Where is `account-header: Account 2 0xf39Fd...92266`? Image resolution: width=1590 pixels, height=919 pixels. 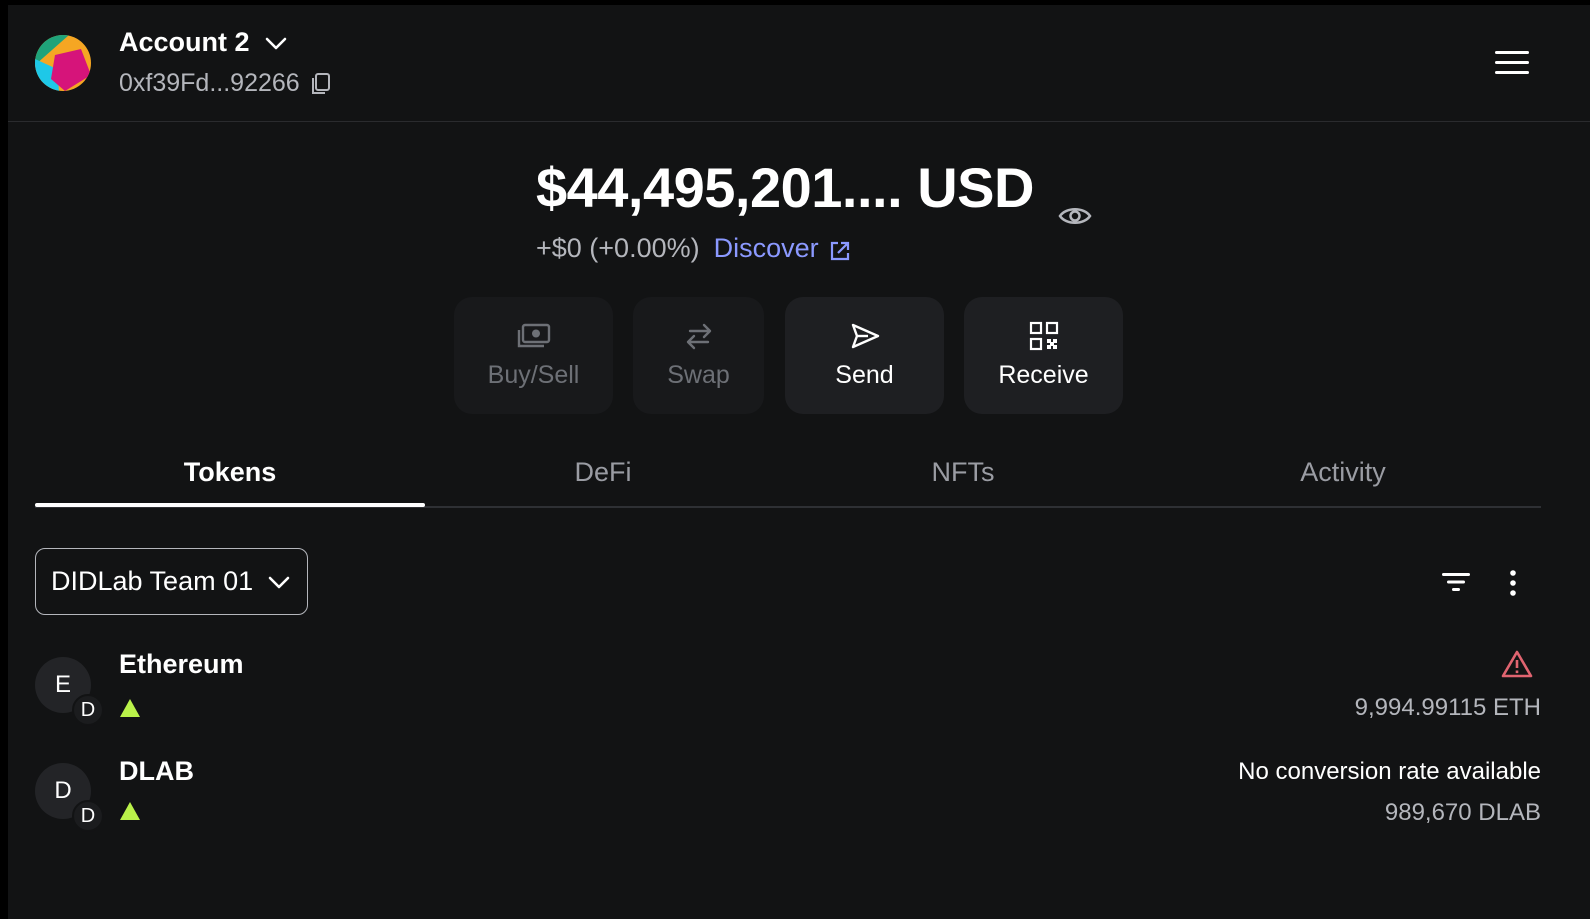
account-header: Account 2 0xf39Fd...92266 is located at coordinates (799, 63).